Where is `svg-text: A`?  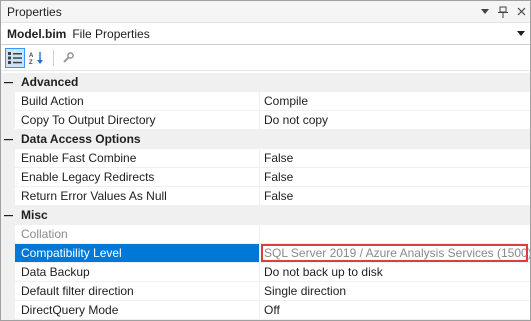 svg-text: A is located at coordinates (31, 56).